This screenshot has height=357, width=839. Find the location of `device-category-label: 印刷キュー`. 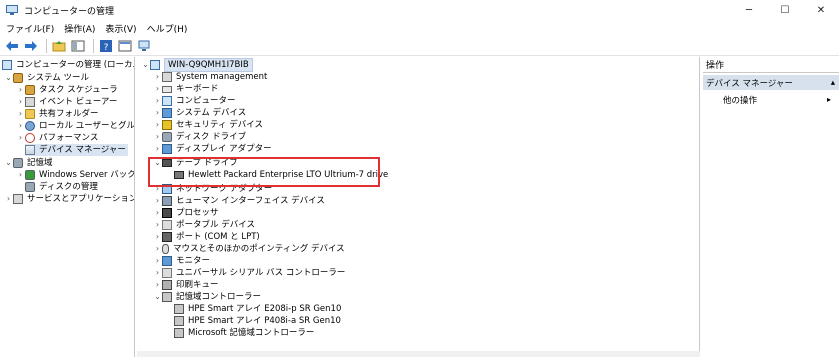

device-category-label: 印刷キュー is located at coordinates (197, 285).